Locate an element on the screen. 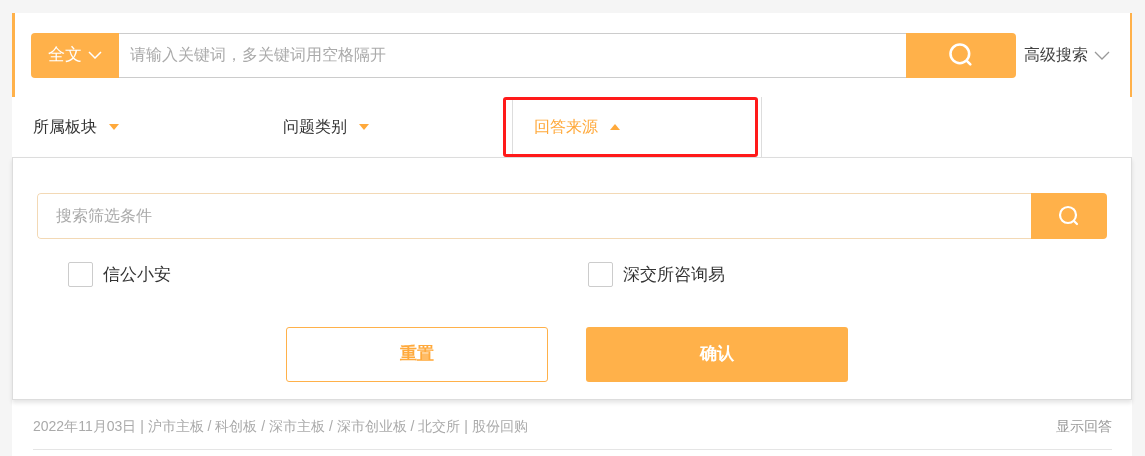 The image size is (1145, 456). filter-search-button is located at coordinates (1069, 216).